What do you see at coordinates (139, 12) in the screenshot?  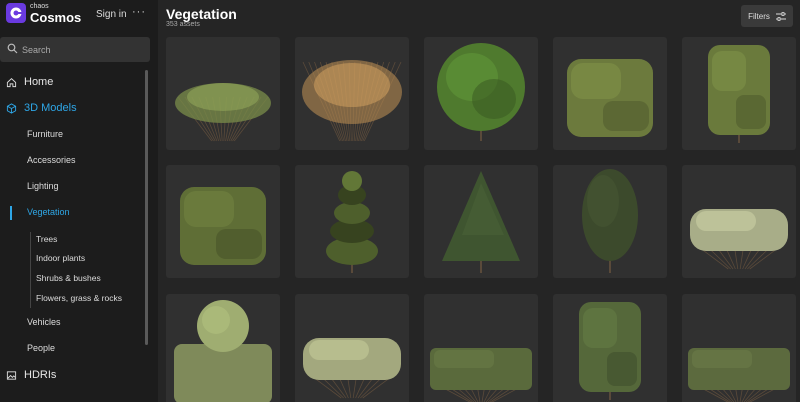 I see `more-options-icon: ···` at bounding box center [139, 12].